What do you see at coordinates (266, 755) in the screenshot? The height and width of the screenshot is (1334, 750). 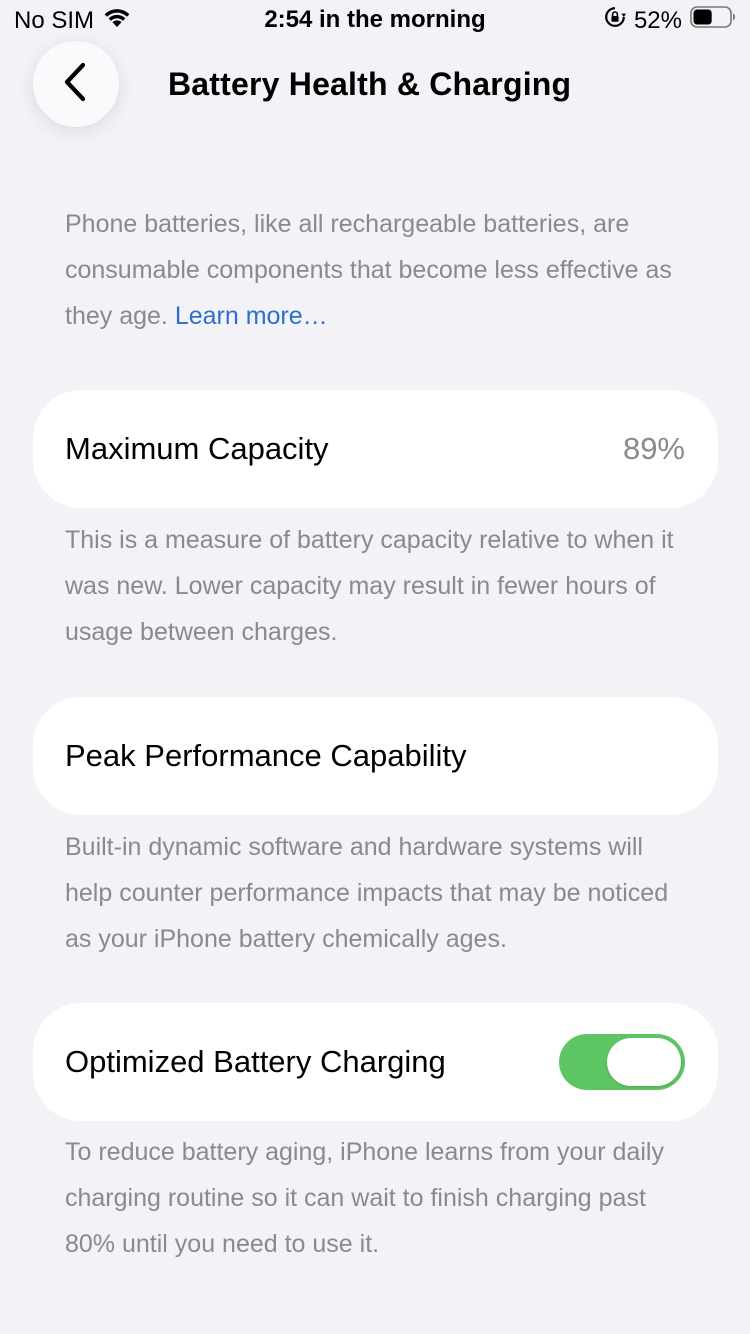 I see `peak-performance-label: Peak Performance Capability` at bounding box center [266, 755].